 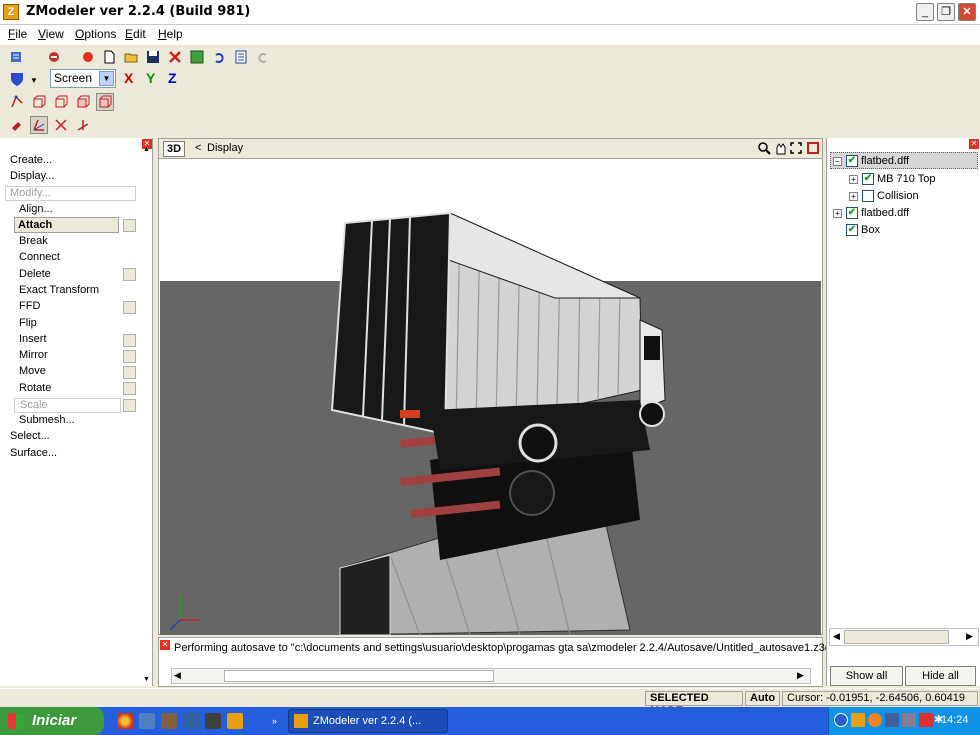 I want to click on selection-mode-status: SELECTED MODE, so click(x=694, y=704).